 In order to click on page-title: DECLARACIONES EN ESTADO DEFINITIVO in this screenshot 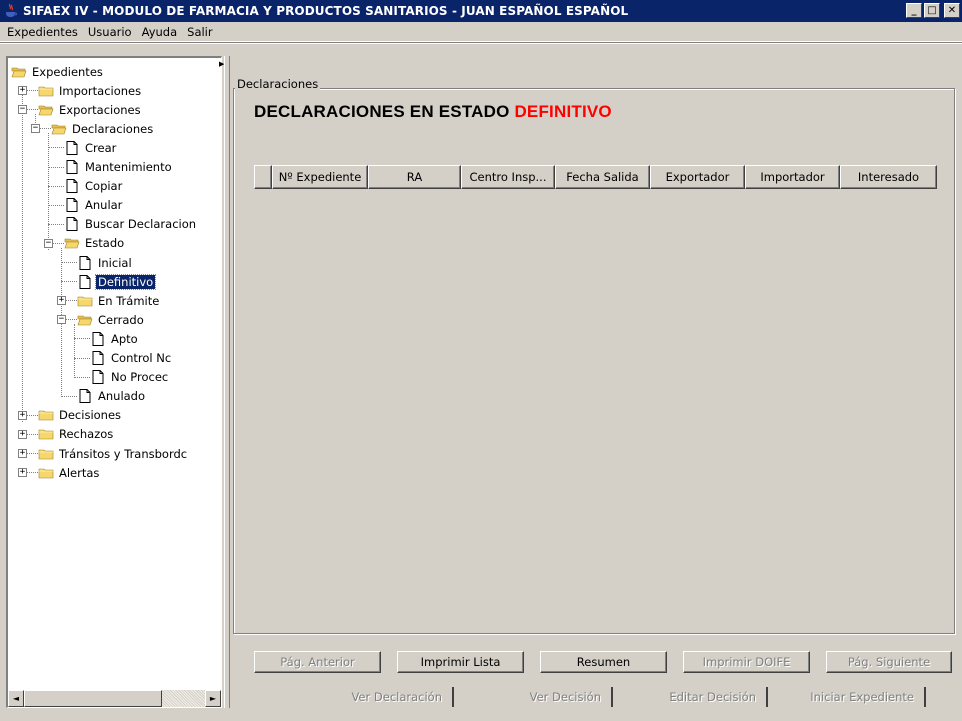, I will do `click(433, 112)`.